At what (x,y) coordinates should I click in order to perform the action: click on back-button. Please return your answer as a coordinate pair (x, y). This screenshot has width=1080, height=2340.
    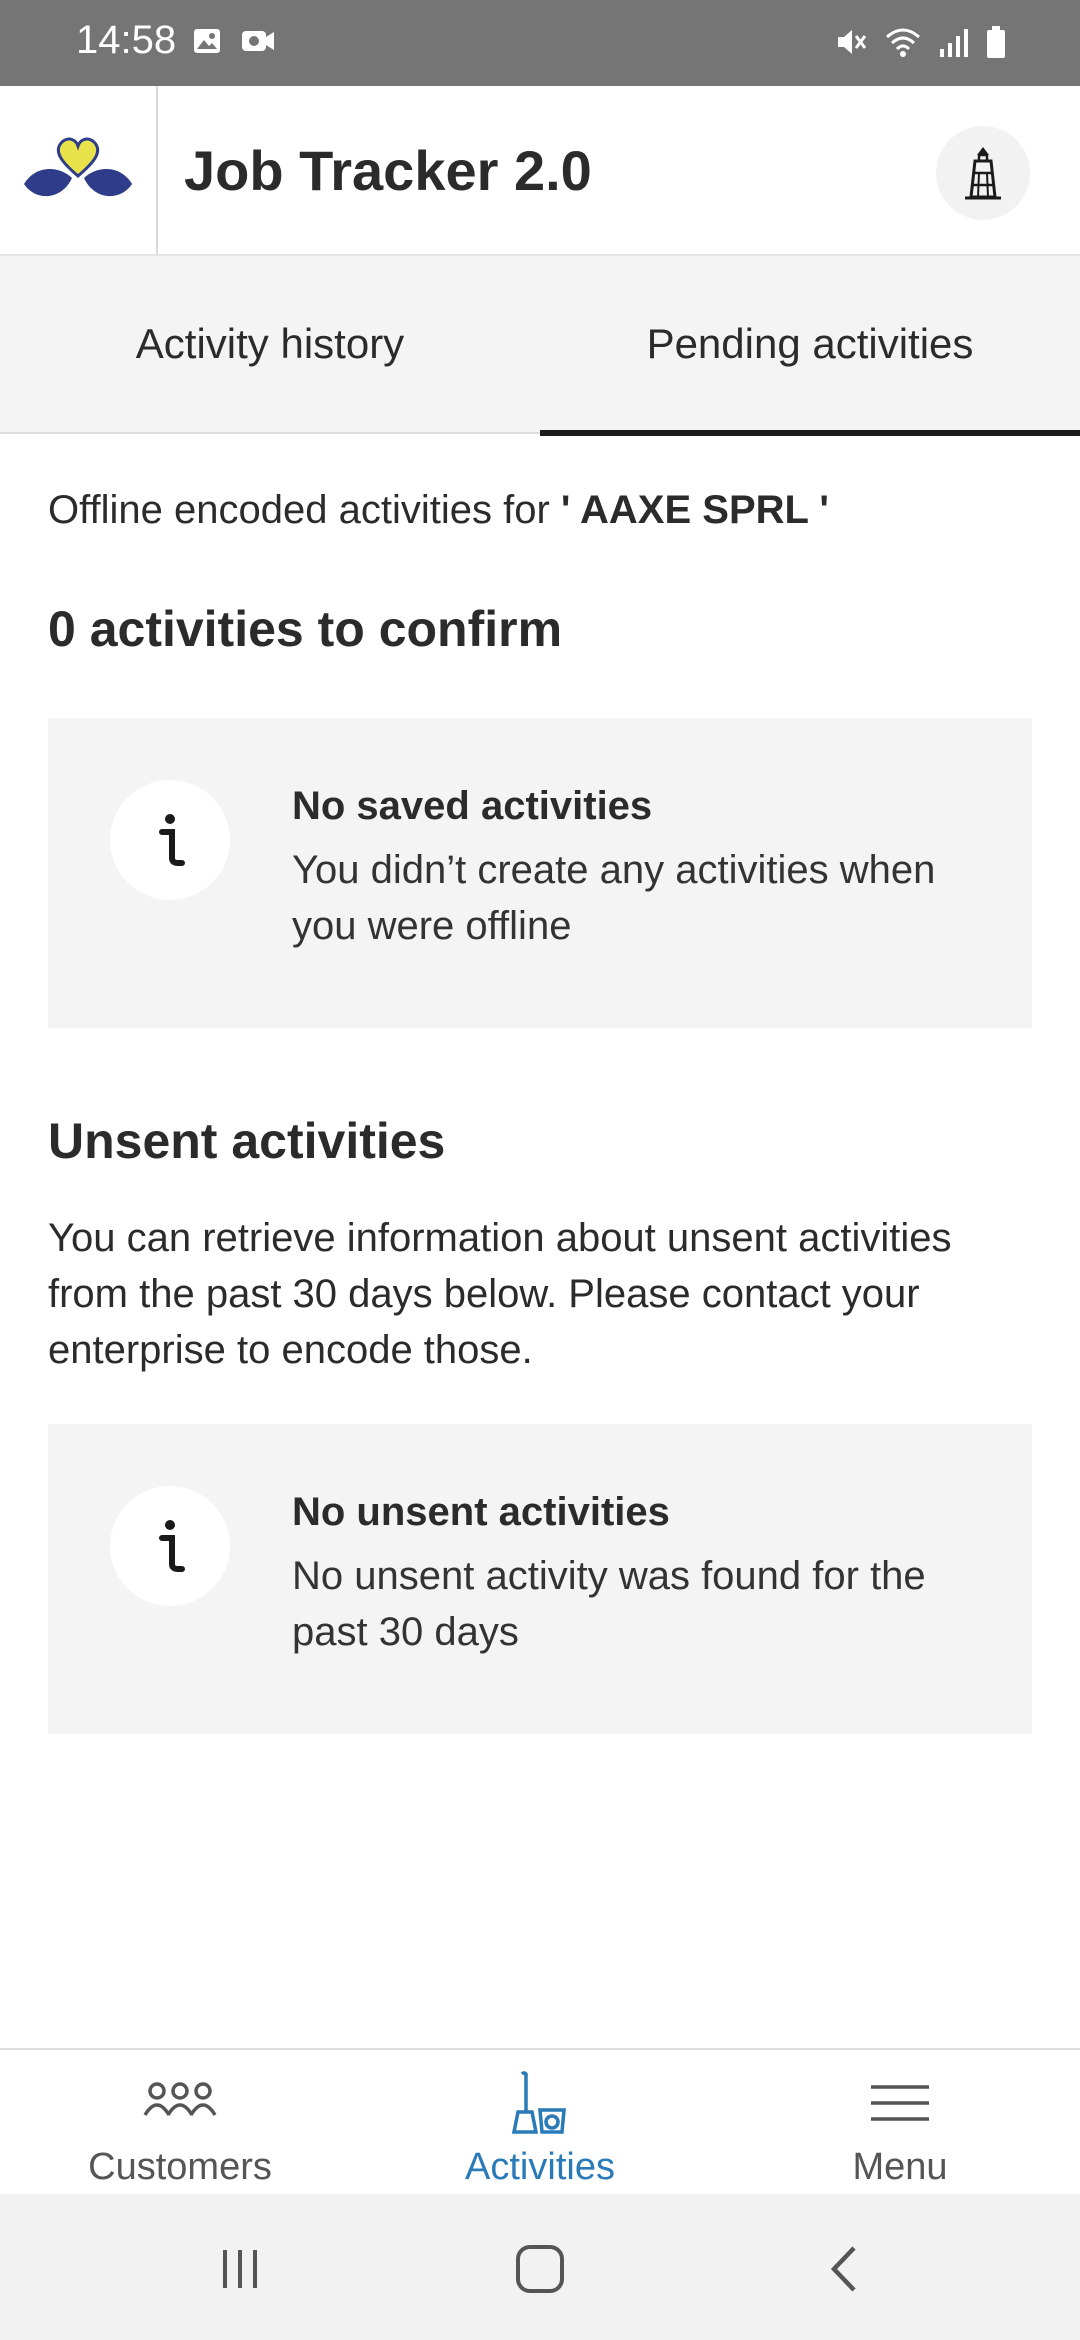
    Looking at the image, I should click on (844, 2269).